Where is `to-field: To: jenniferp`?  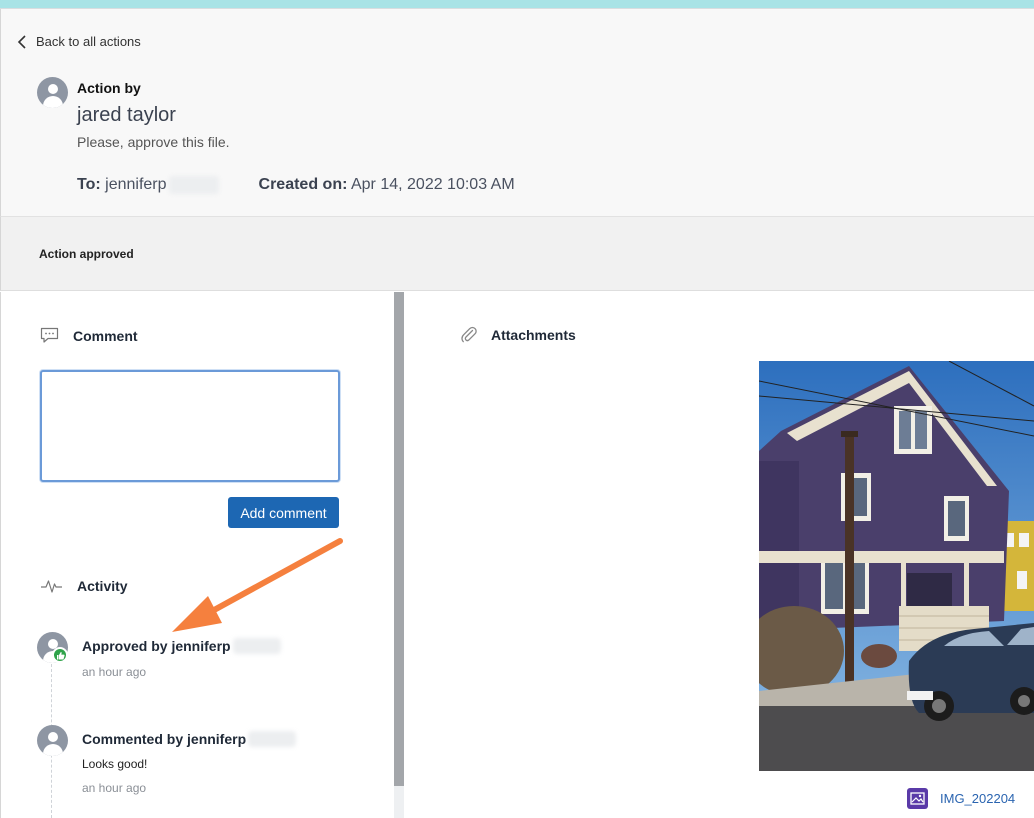 to-field: To: jenniferp is located at coordinates (148, 185).